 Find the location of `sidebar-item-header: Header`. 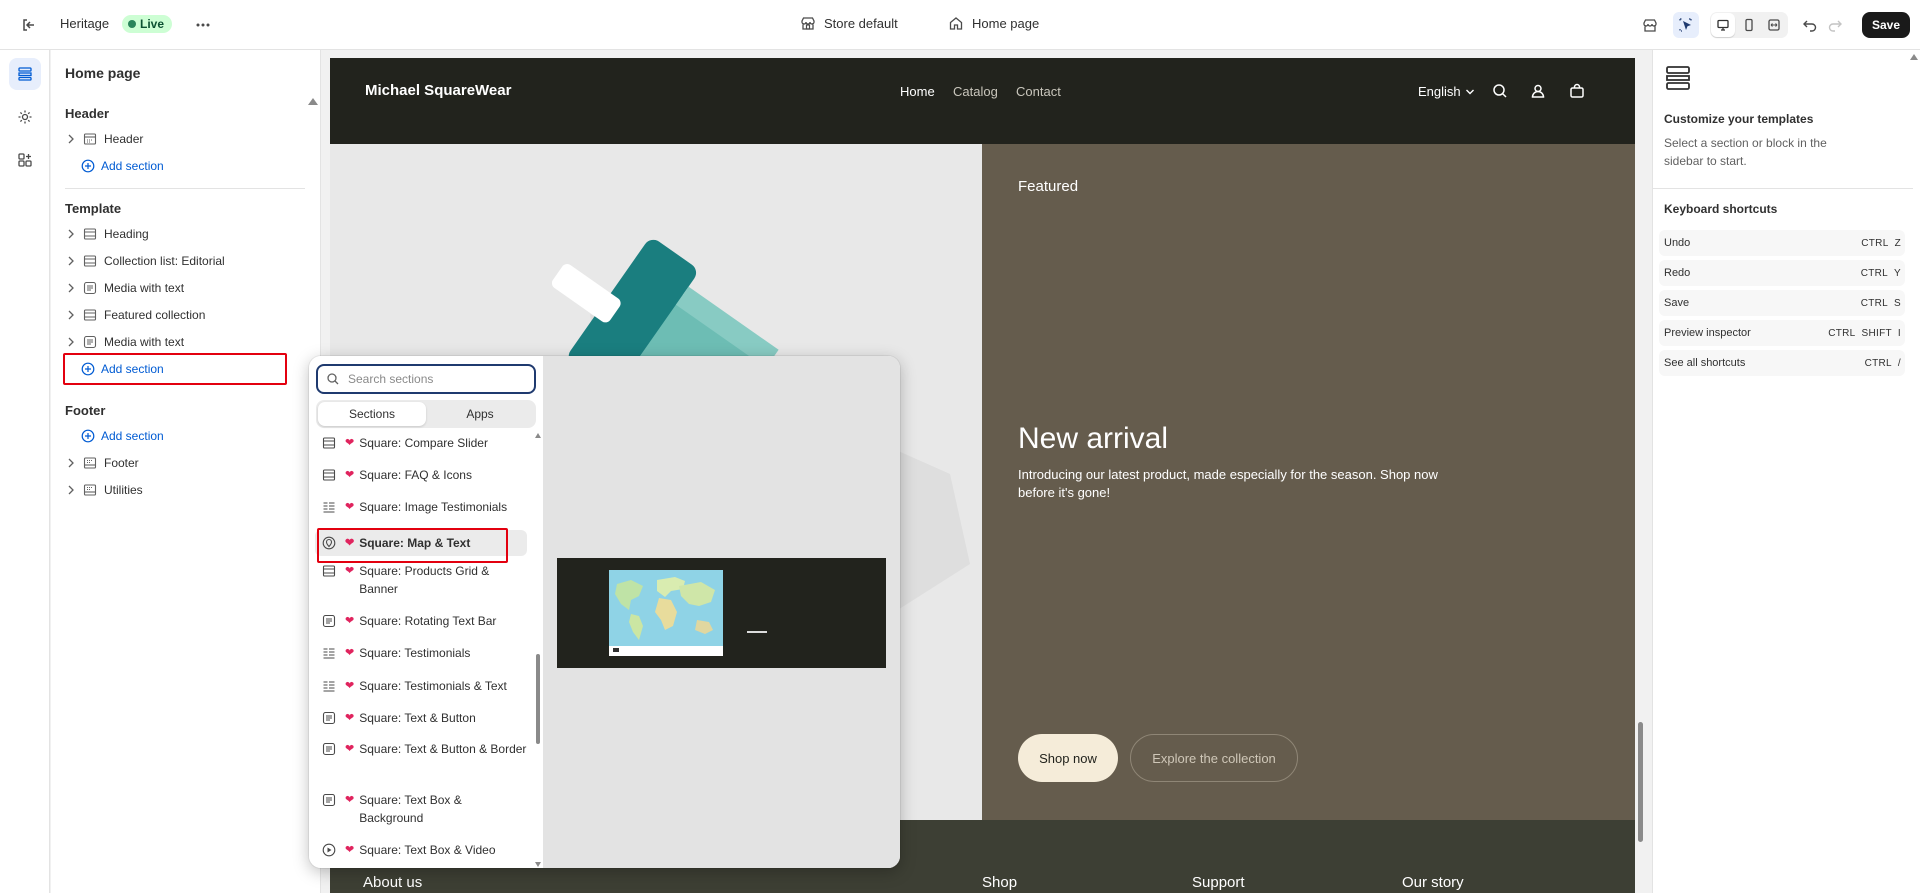

sidebar-item-header: Header is located at coordinates (184, 139).